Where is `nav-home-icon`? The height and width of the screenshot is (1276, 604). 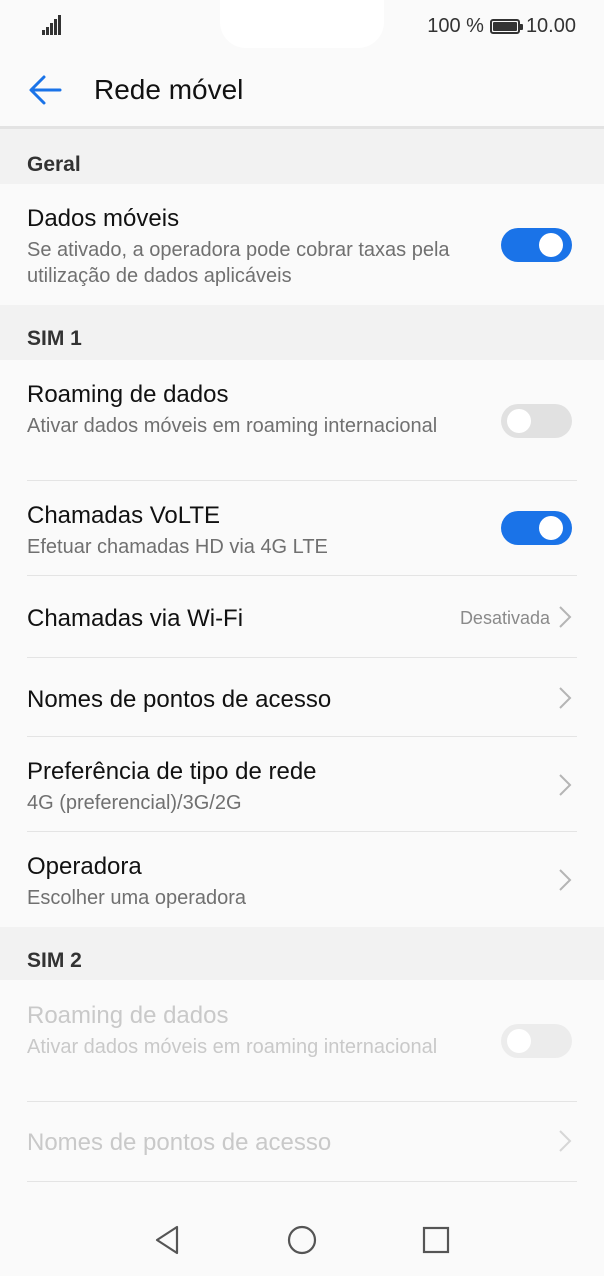 nav-home-icon is located at coordinates (302, 1240).